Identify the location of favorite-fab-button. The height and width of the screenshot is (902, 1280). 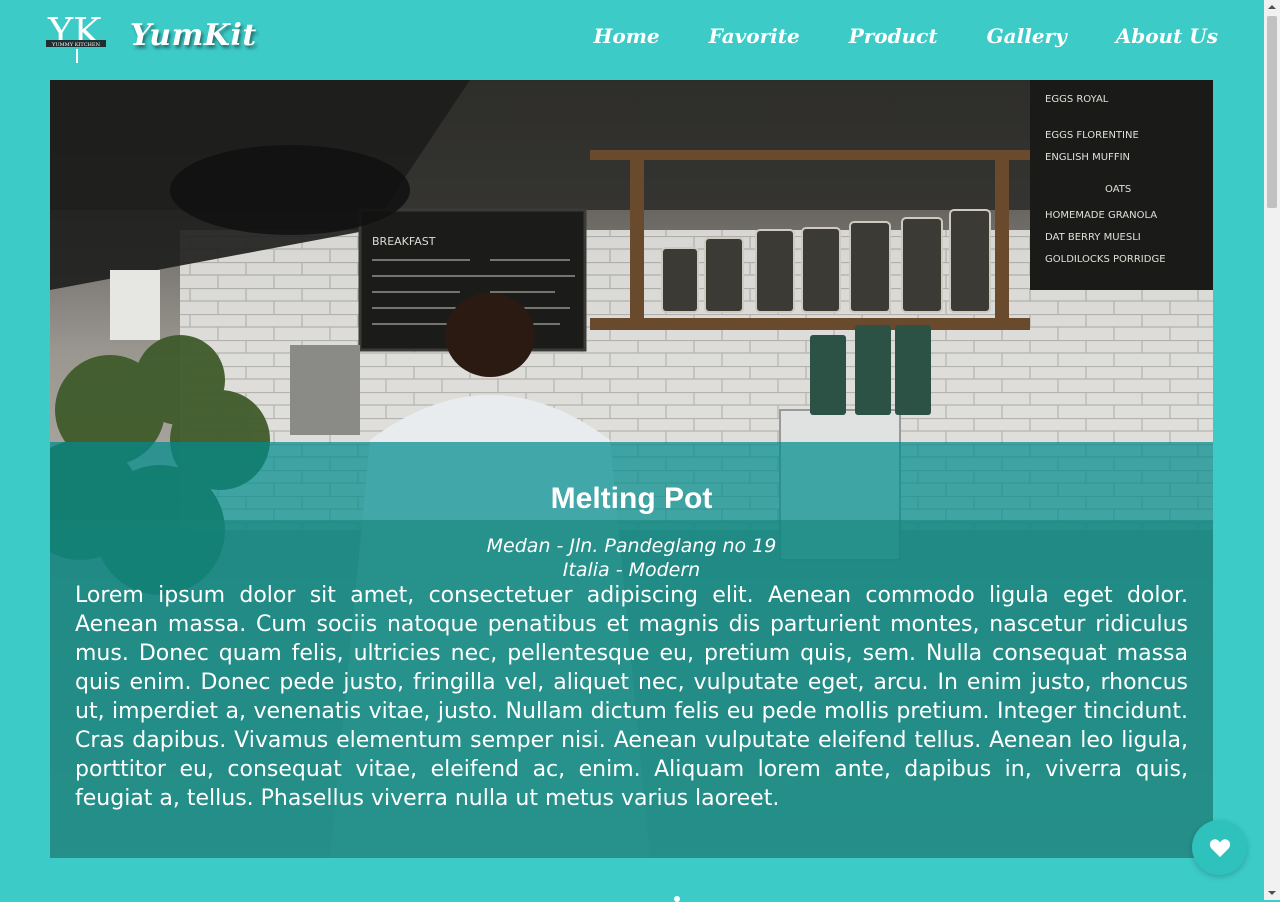
(1219, 847).